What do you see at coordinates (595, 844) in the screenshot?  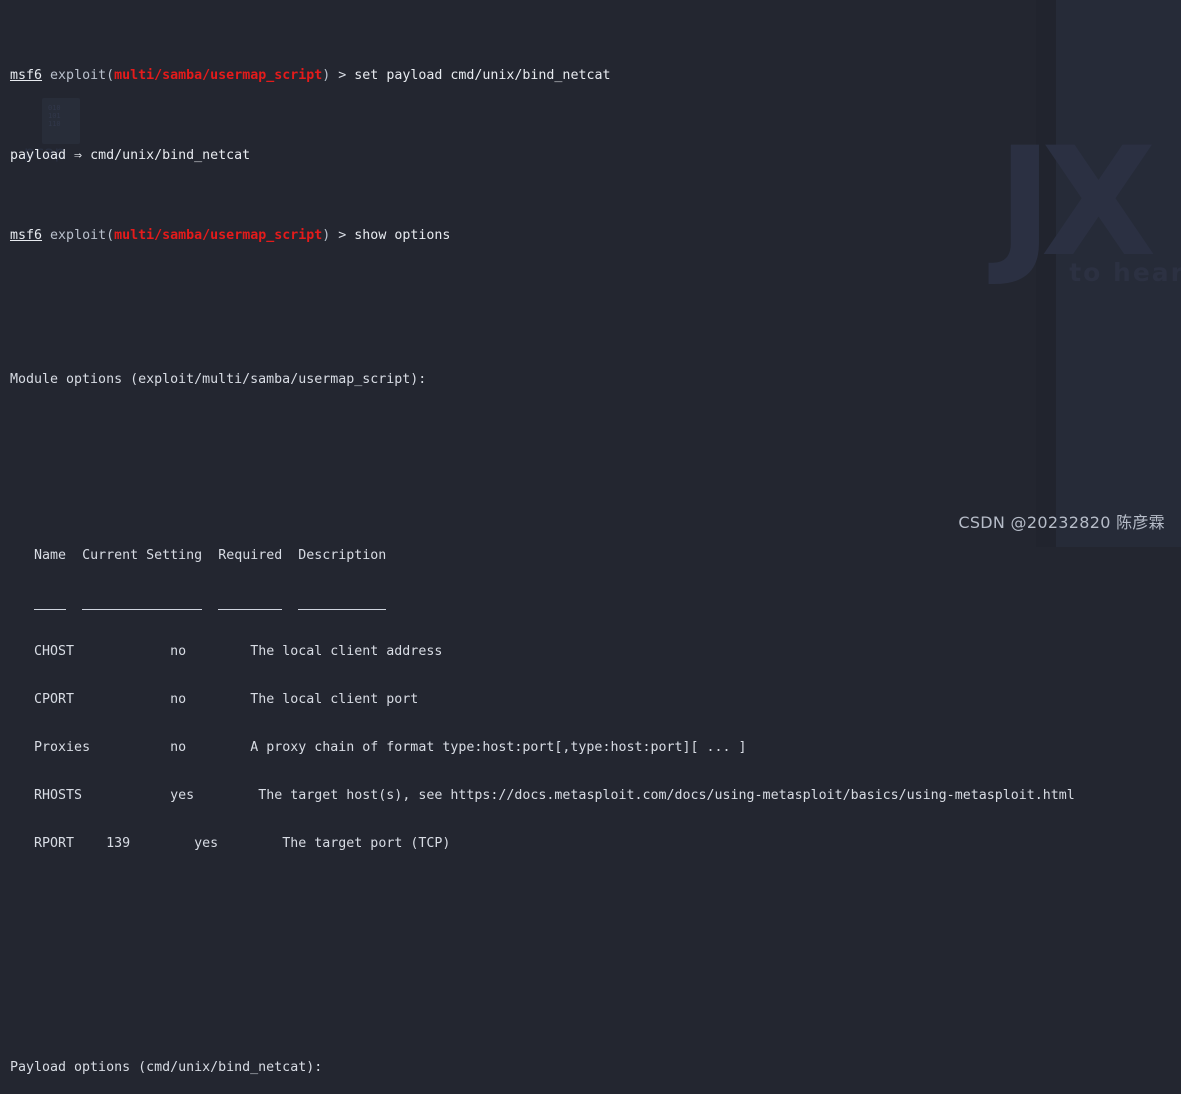 I see `table-row: RPORT 139 yes The target port (TCP)` at bounding box center [595, 844].